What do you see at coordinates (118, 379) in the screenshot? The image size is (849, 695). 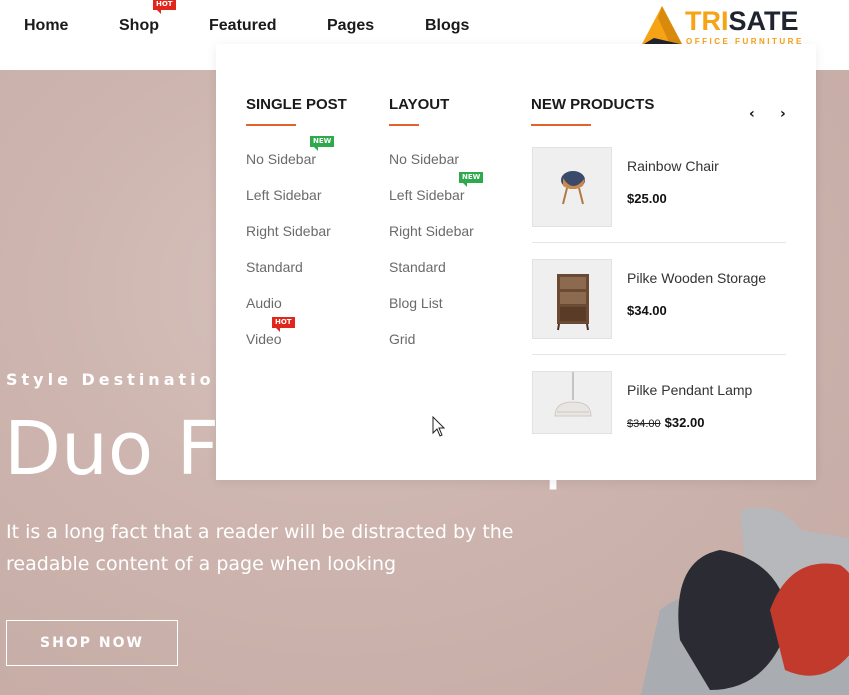 I see `hero-subtitle: Style Destination` at bounding box center [118, 379].